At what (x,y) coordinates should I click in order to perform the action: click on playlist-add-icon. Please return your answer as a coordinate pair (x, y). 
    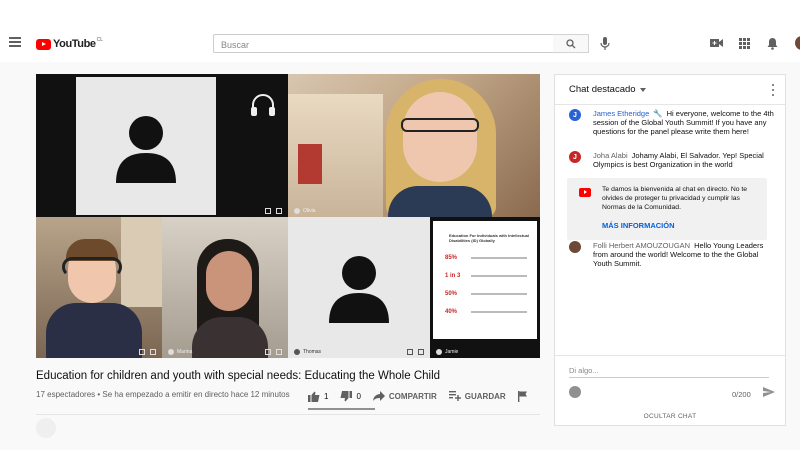
    Looking at the image, I should click on (454, 396).